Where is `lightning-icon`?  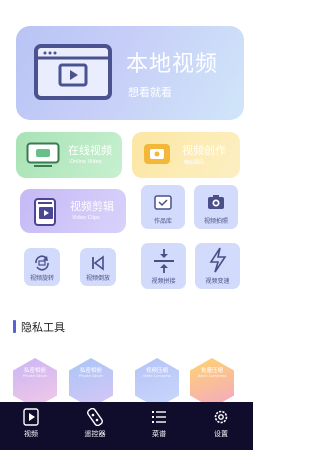
lightning-icon is located at coordinates (218, 262).